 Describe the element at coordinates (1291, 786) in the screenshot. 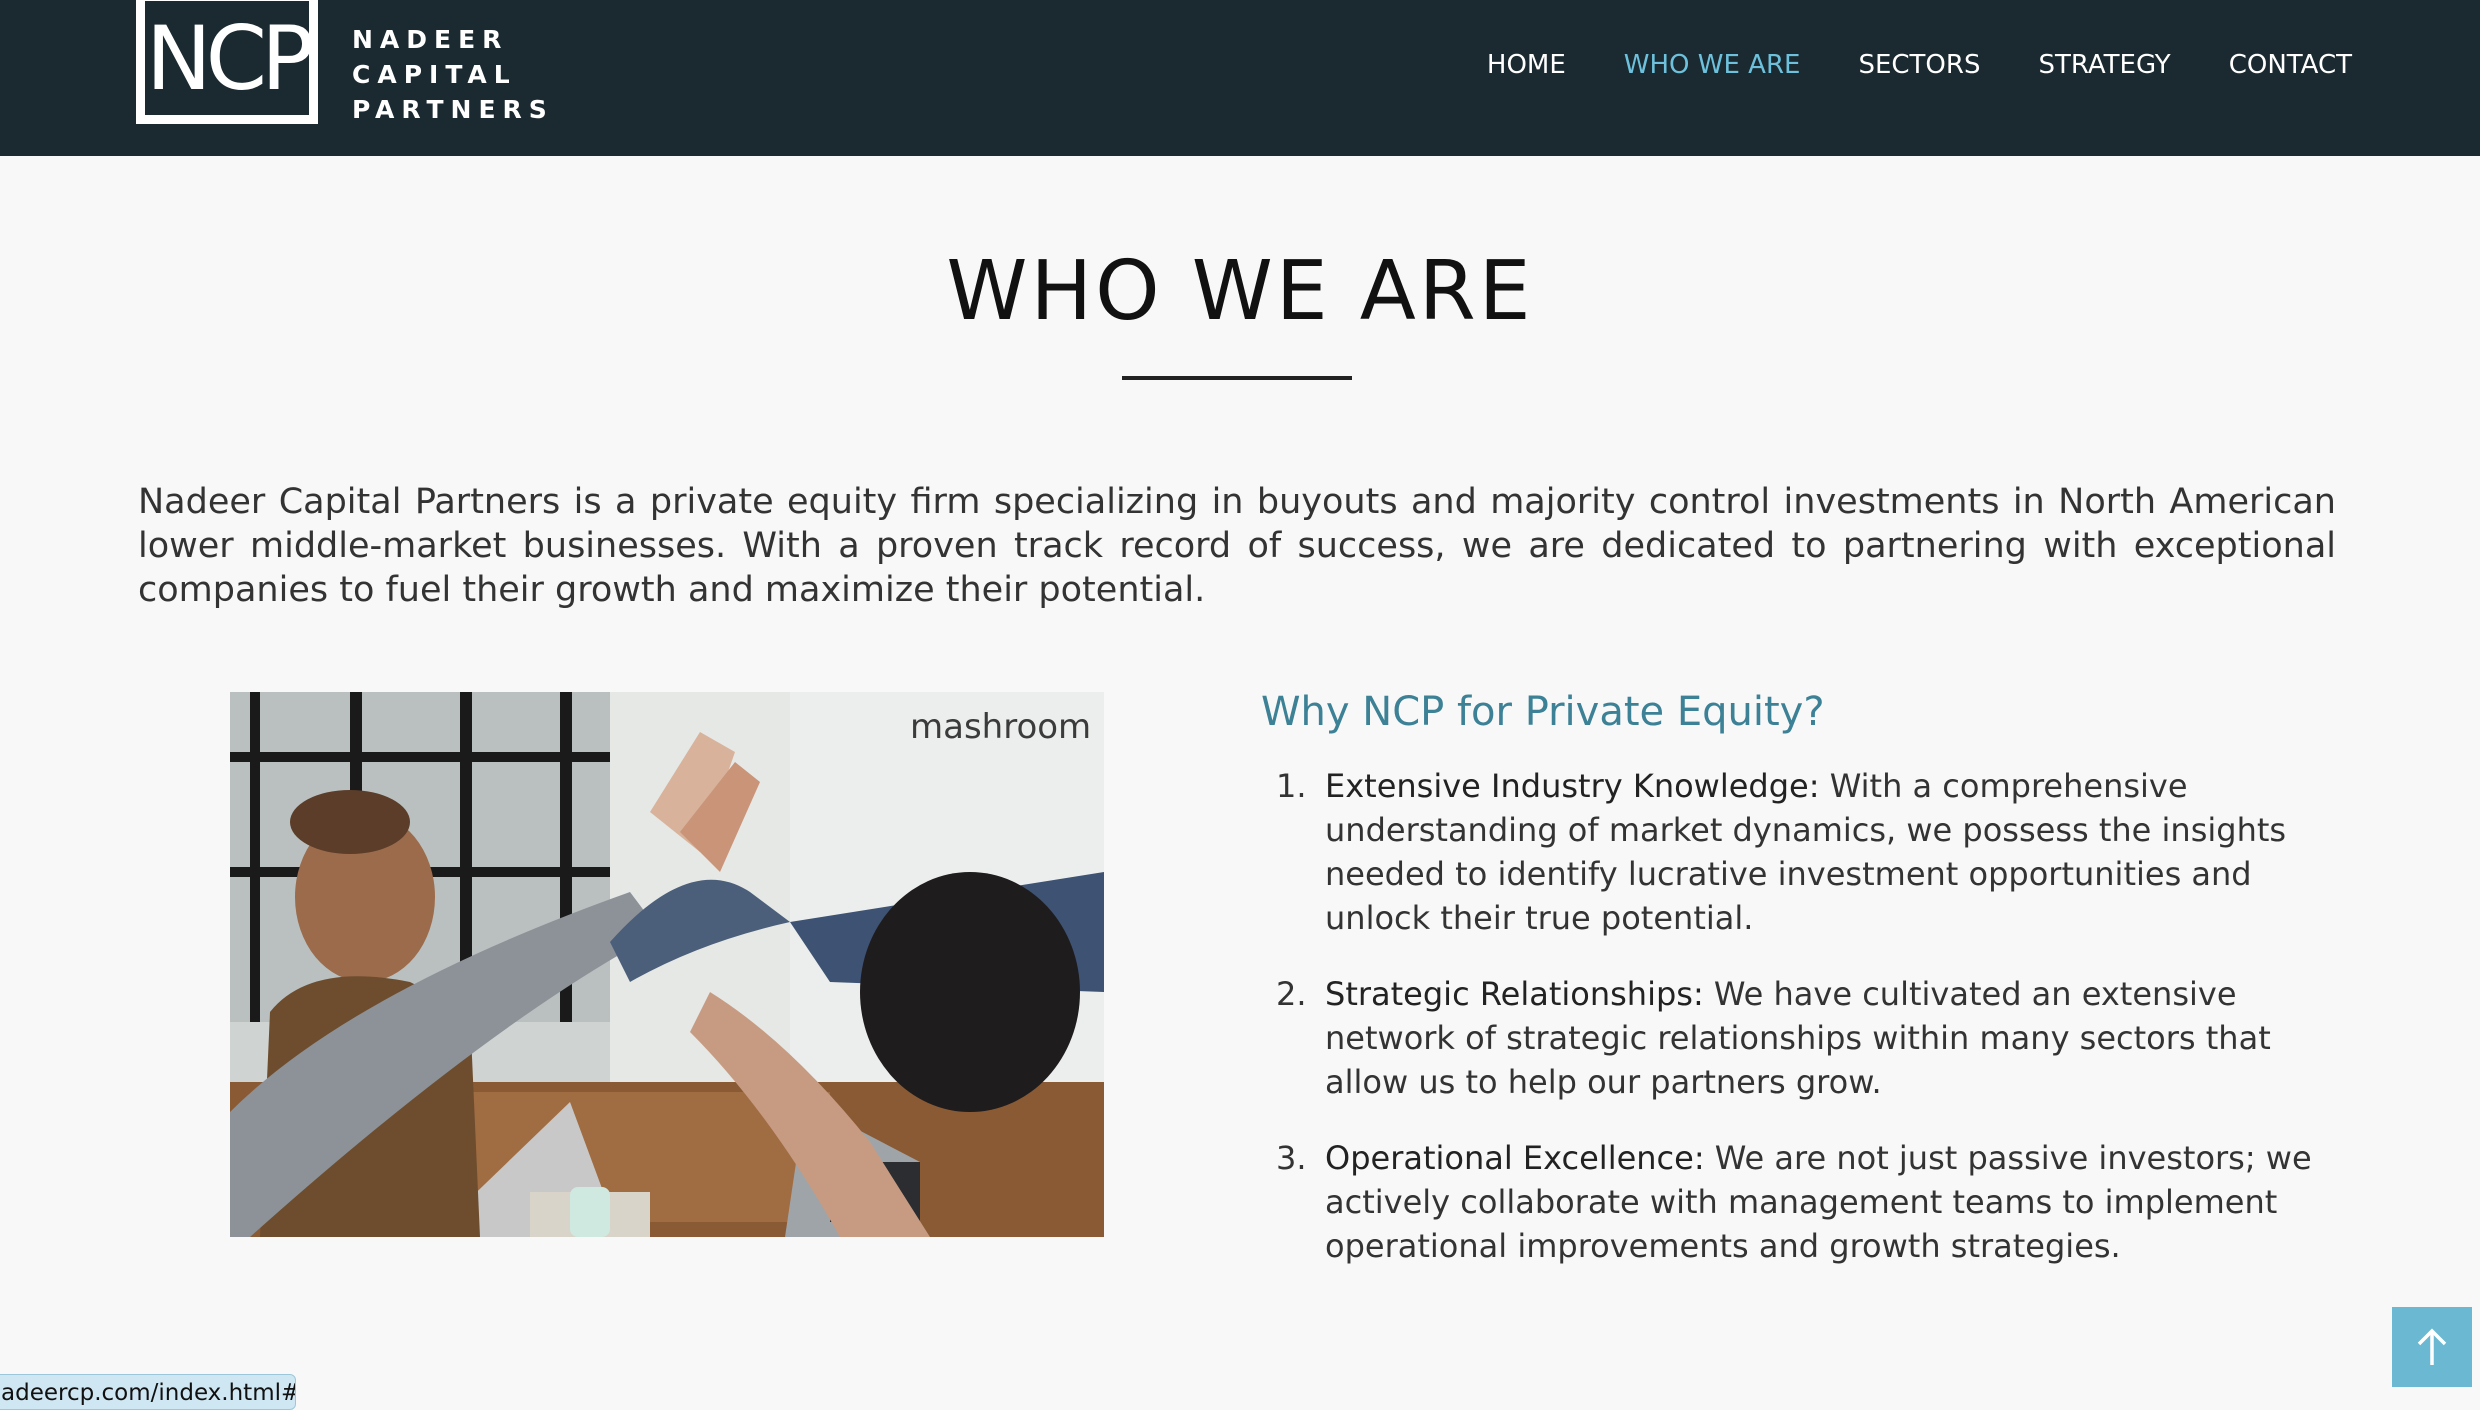

I see `list-number: 1.` at that location.